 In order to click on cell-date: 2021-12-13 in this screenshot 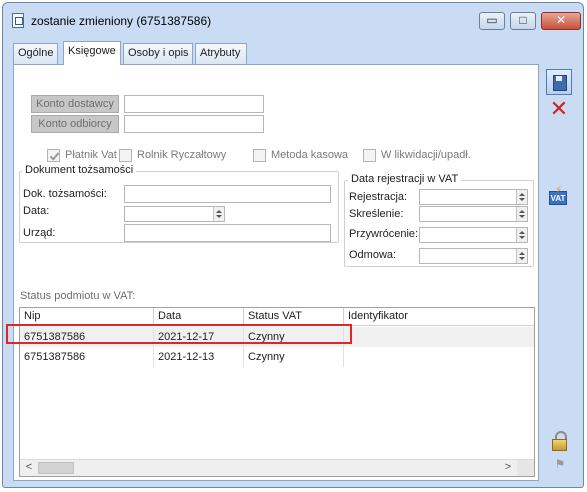, I will do `click(199, 357)`.